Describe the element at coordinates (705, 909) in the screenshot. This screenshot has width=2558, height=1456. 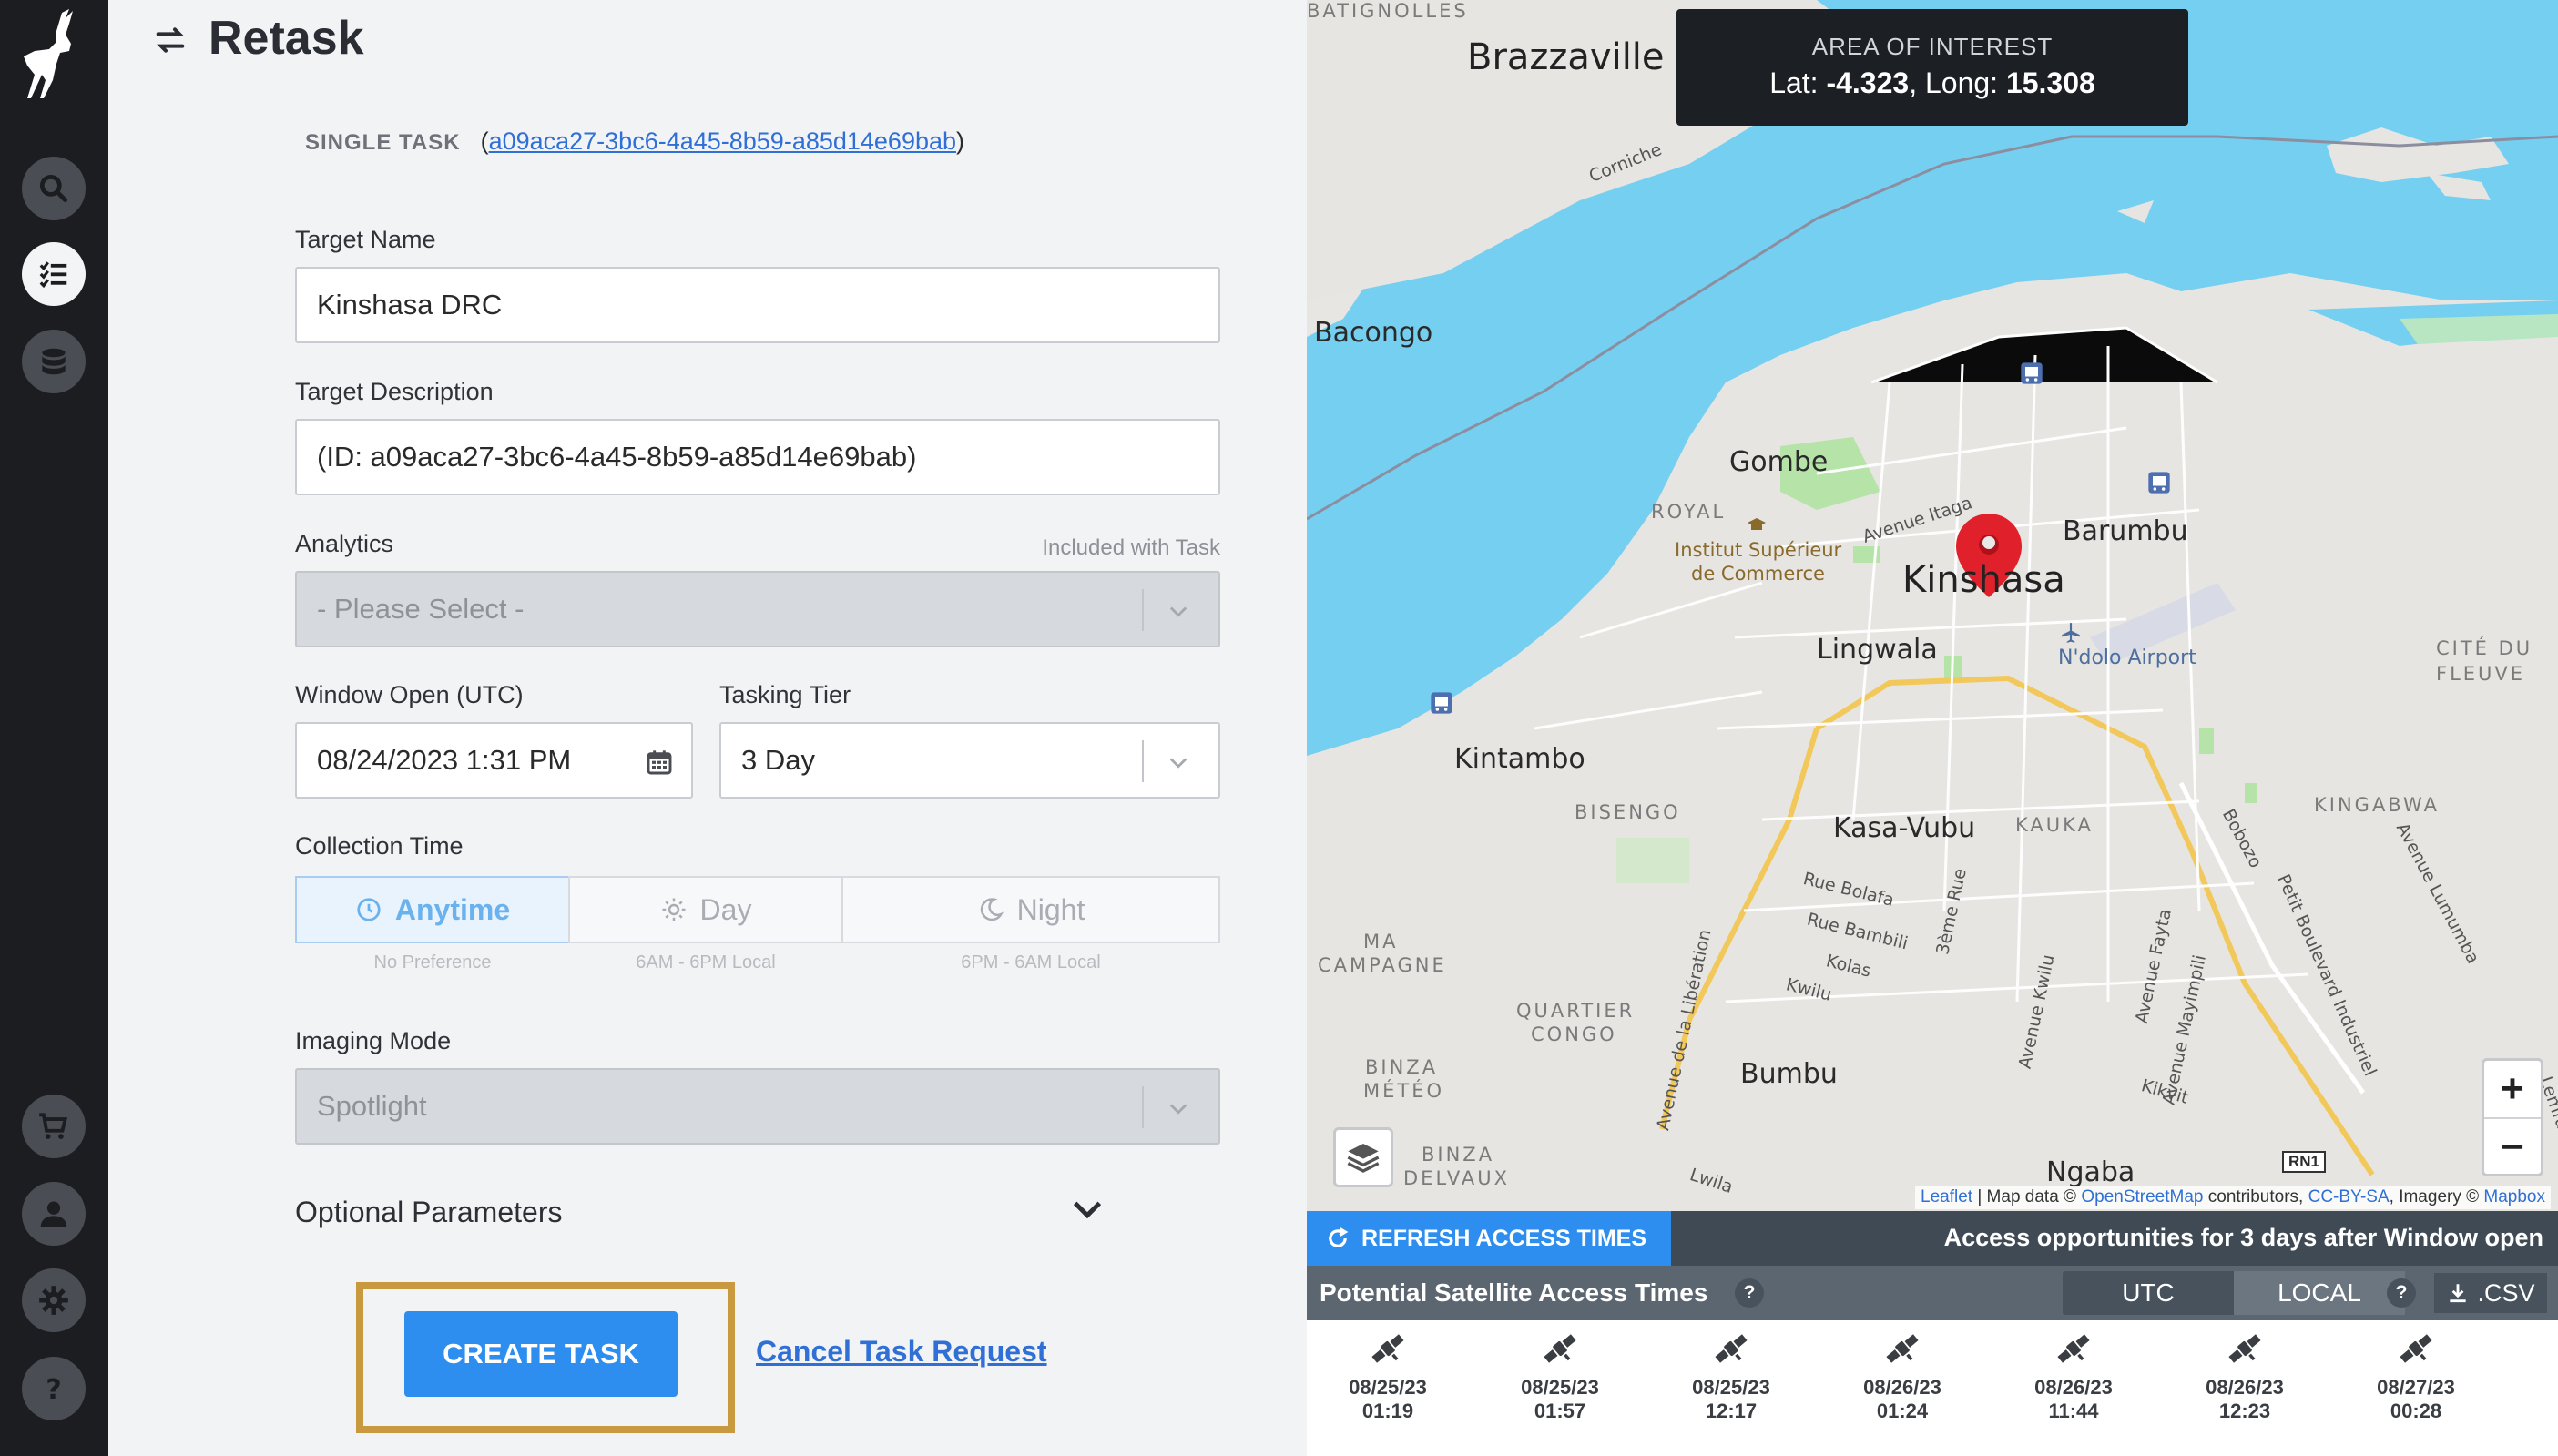
I see `collection-day-option: Day` at that location.